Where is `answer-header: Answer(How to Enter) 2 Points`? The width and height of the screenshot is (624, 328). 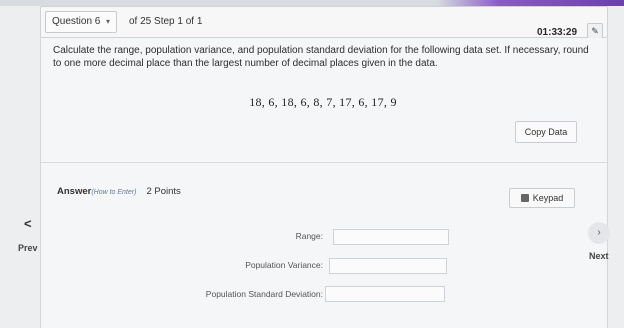 answer-header: Answer(How to Enter) 2 Points is located at coordinates (119, 191).